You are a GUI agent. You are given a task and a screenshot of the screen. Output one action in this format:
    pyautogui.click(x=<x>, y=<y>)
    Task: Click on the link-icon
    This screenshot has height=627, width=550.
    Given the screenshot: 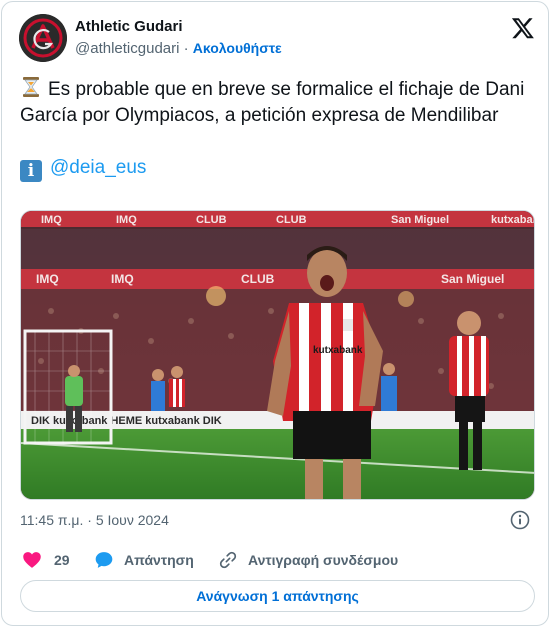 What is the action you would take?
    pyautogui.click(x=228, y=560)
    